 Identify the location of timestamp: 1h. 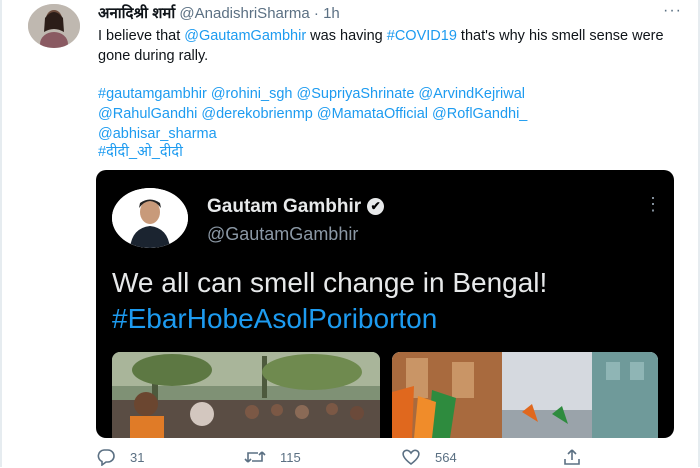
(331, 13).